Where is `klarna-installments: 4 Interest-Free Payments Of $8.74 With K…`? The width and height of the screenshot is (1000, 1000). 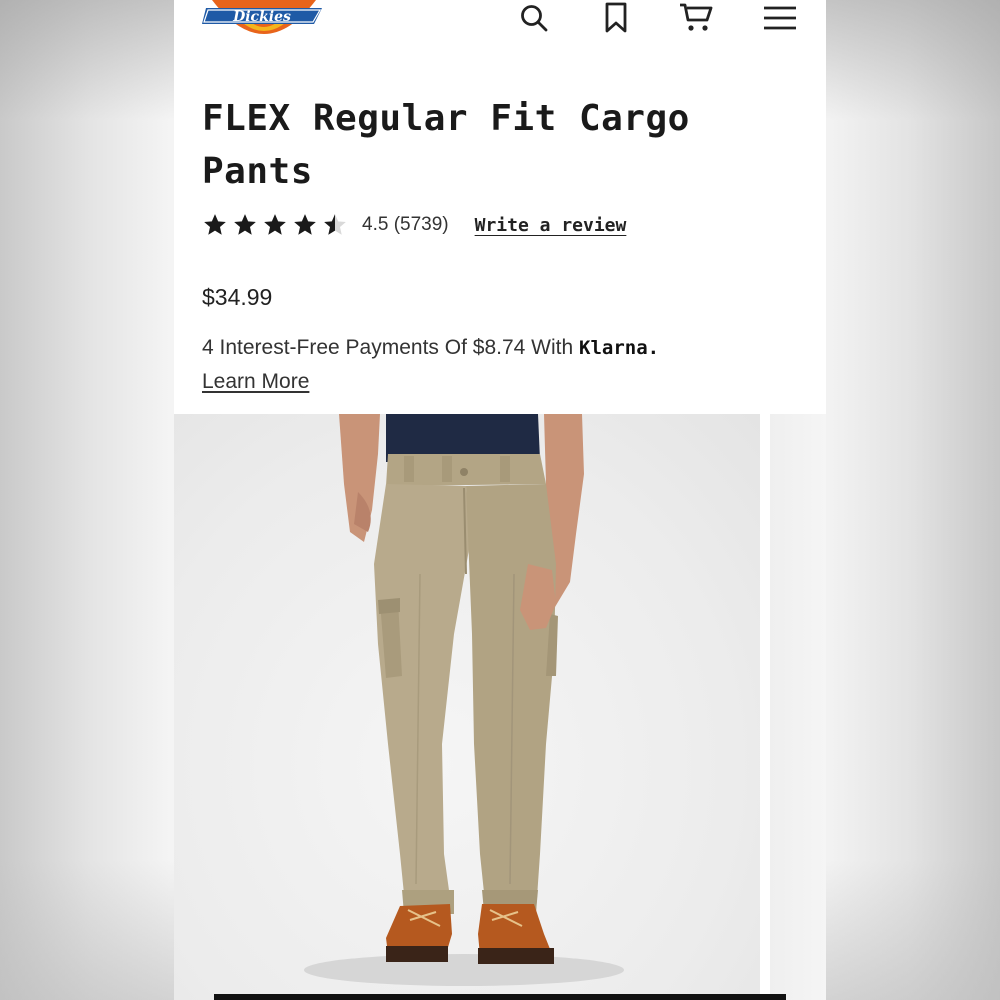 klarna-installments: 4 Interest-Free Payments Of $8.74 With K… is located at coordinates (430, 348).